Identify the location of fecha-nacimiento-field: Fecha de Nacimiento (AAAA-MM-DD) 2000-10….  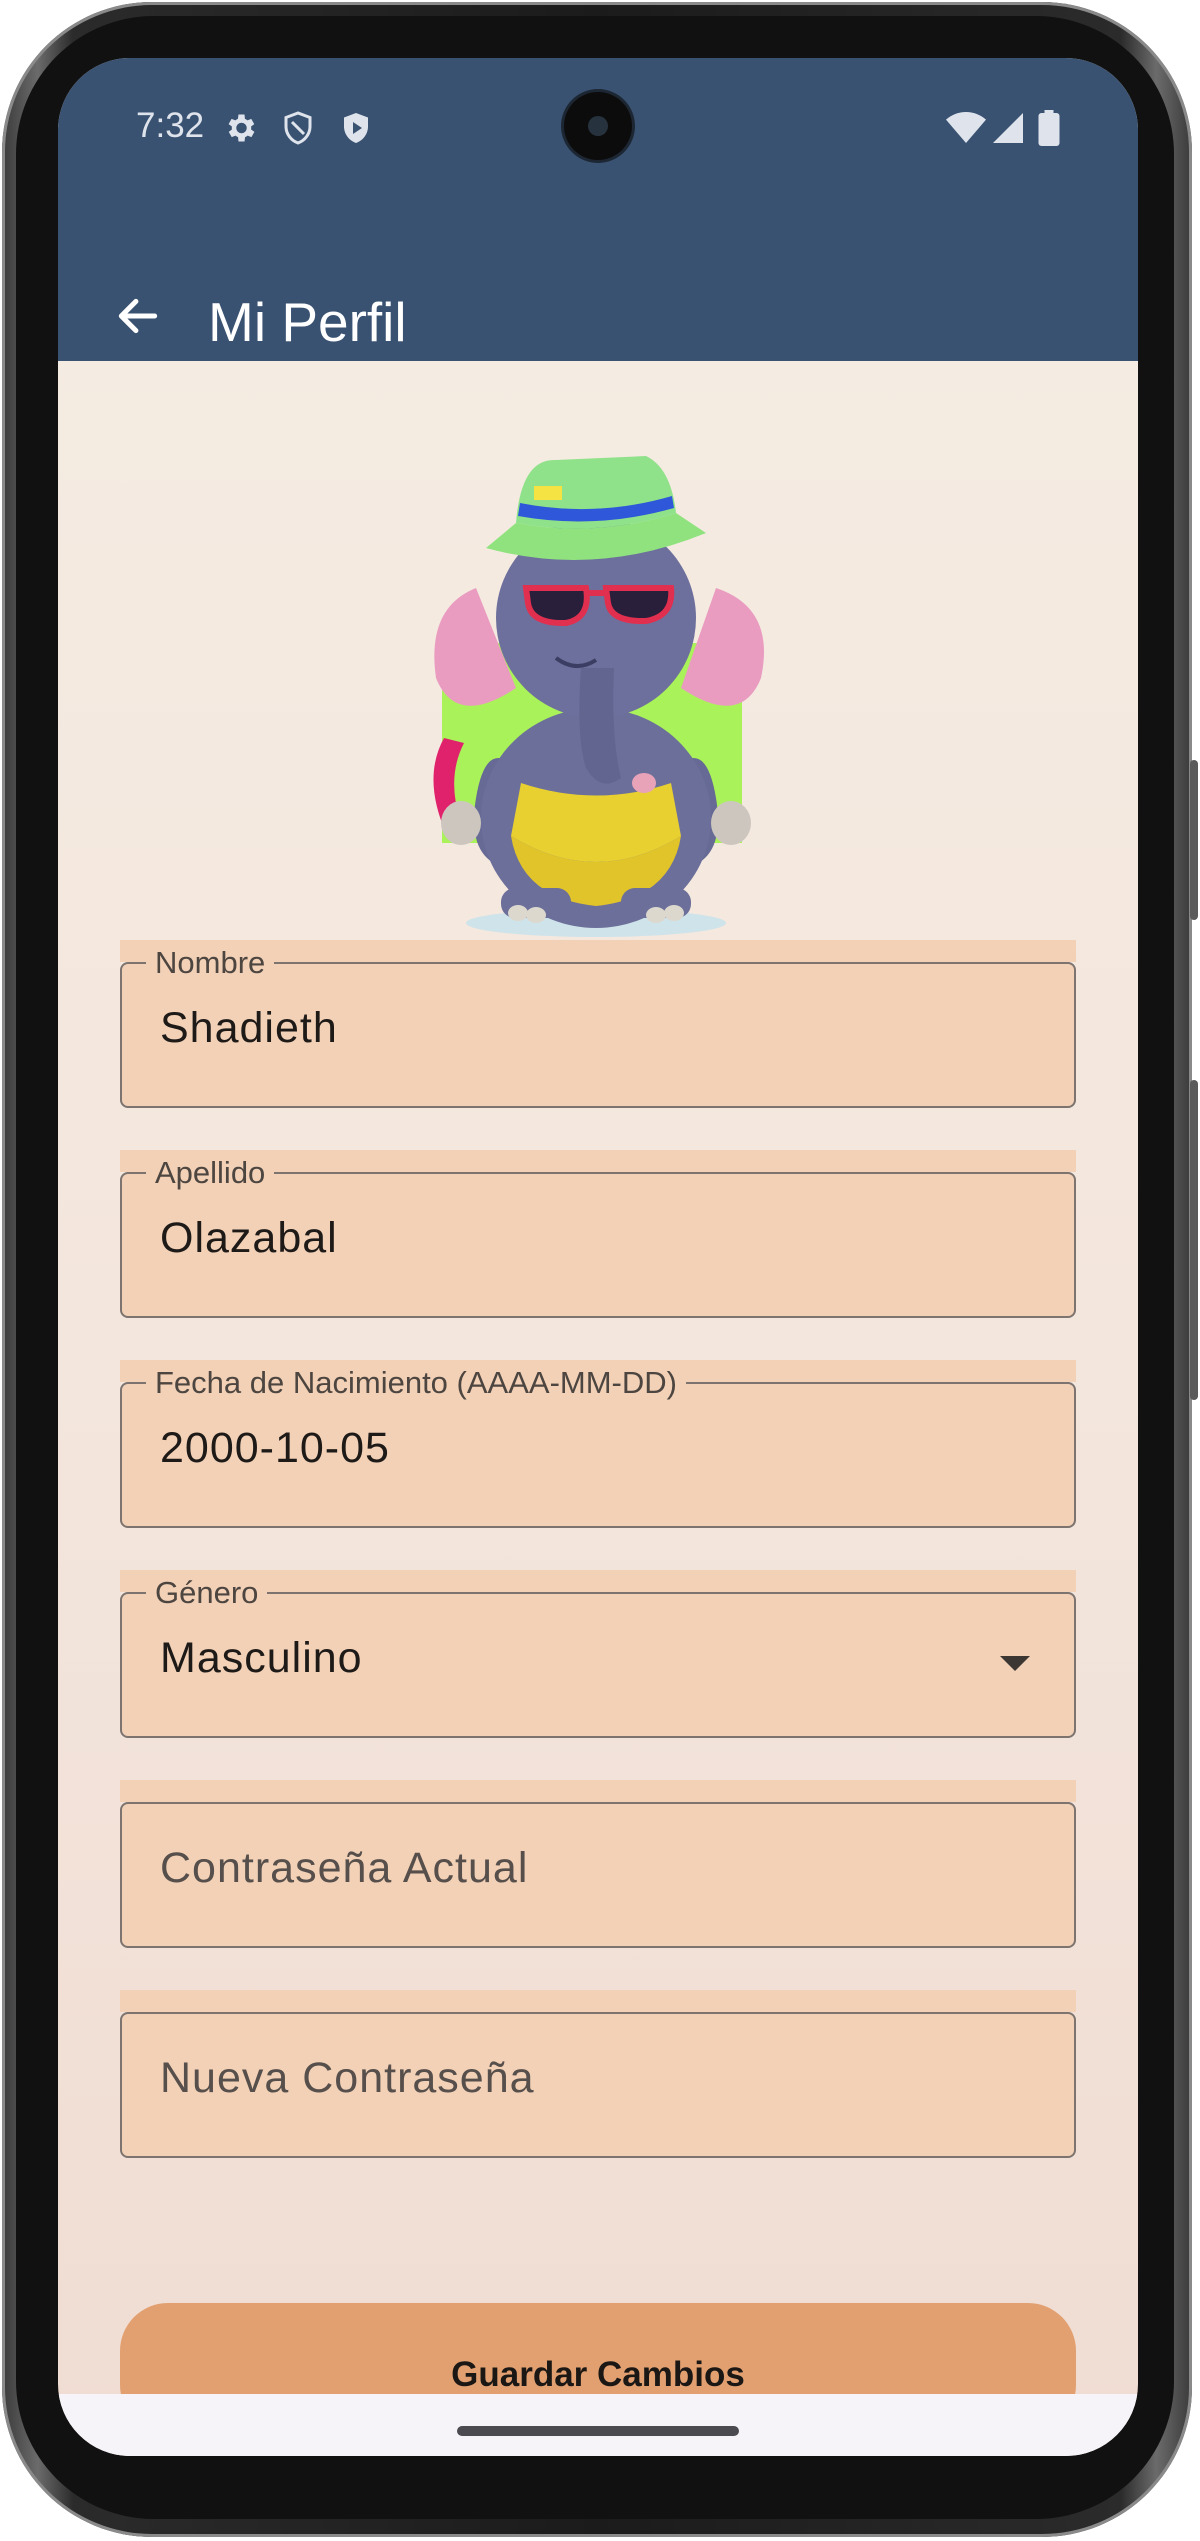
(598, 1444).